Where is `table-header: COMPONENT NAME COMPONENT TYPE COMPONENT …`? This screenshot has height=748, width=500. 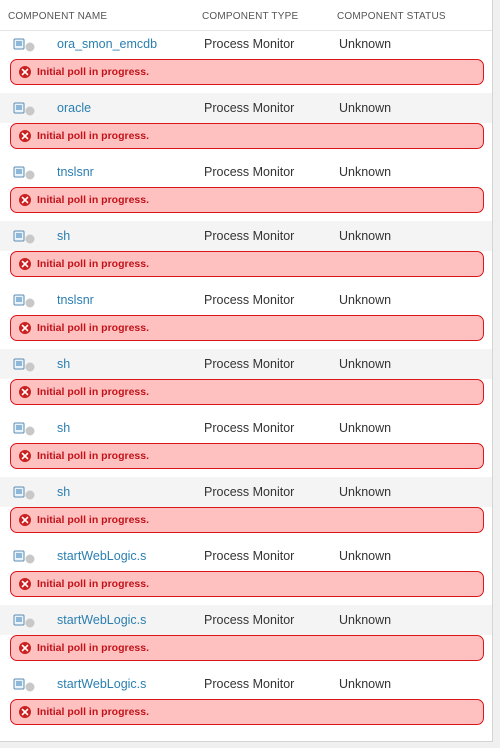
table-header: COMPONENT NAME COMPONENT TYPE COMPONENT … is located at coordinates (246, 15).